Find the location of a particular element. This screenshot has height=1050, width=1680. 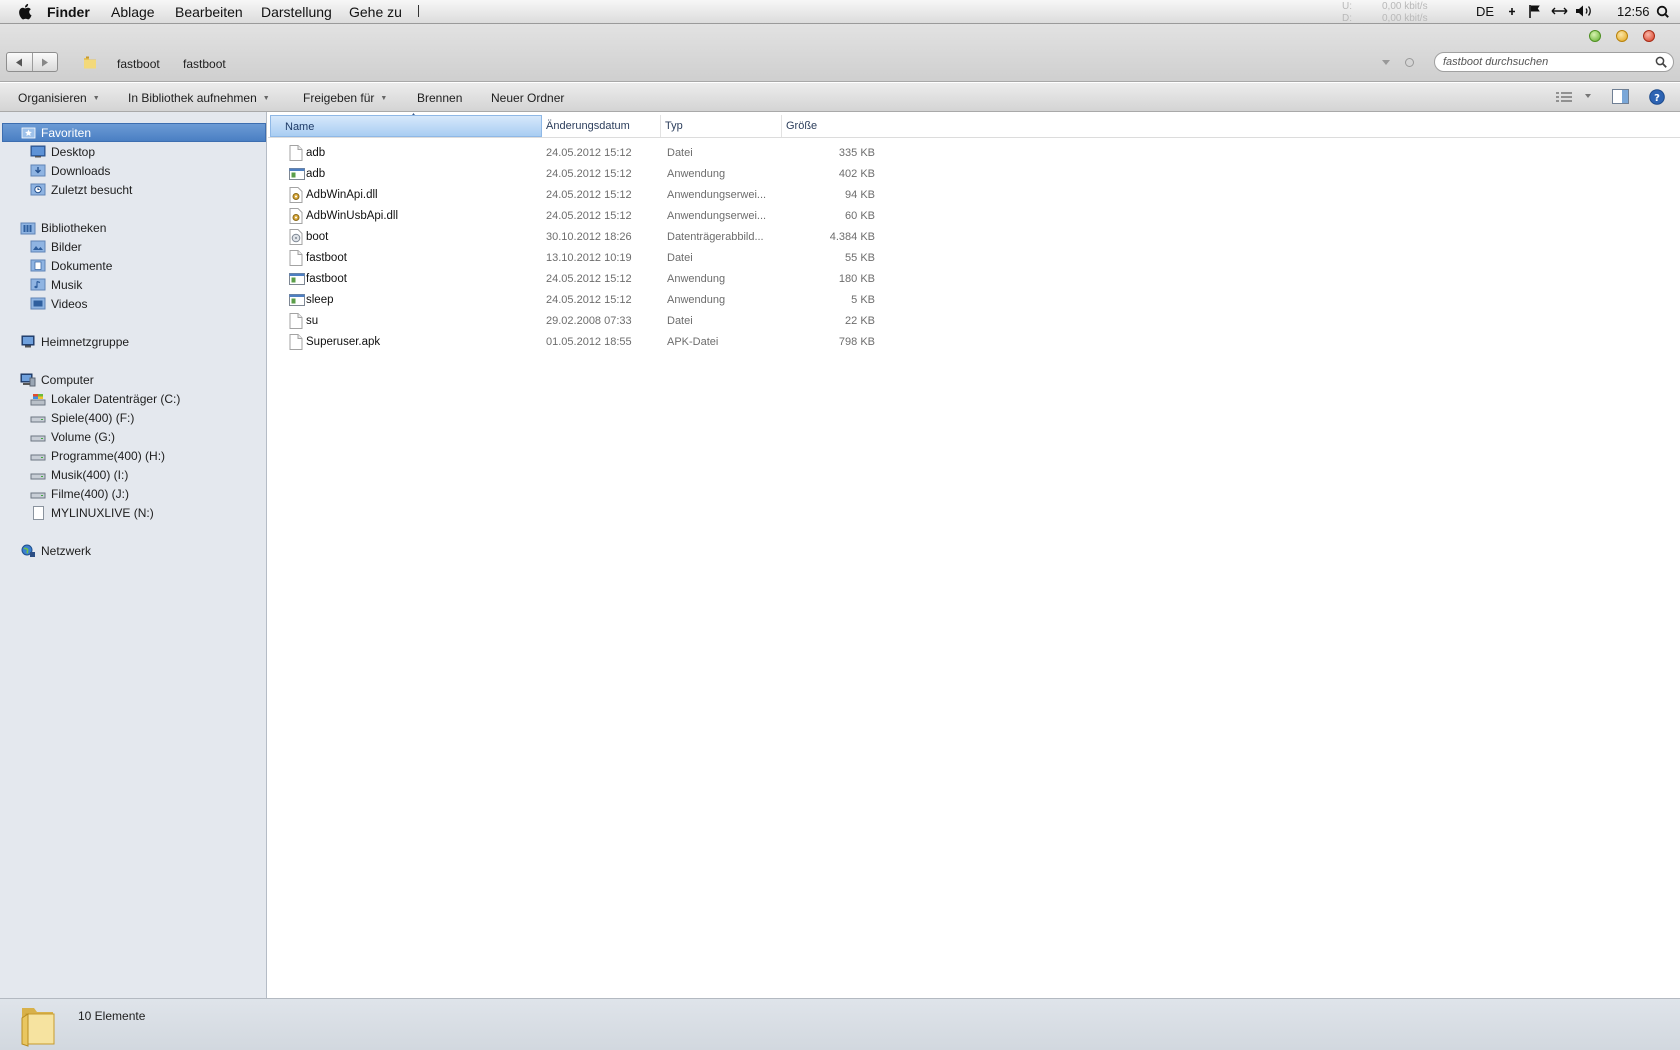

item-count: 10 Elemente is located at coordinates (112, 1016).